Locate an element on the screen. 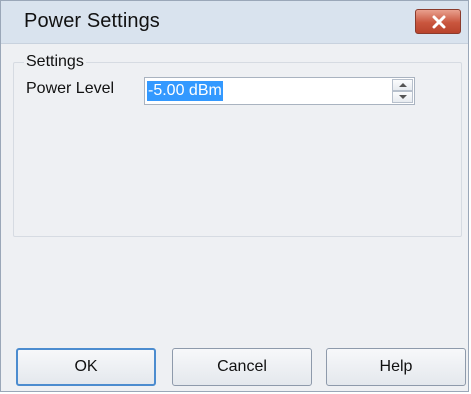 This screenshot has width=471, height=394. settings-group-label: Settings is located at coordinates (55, 62).